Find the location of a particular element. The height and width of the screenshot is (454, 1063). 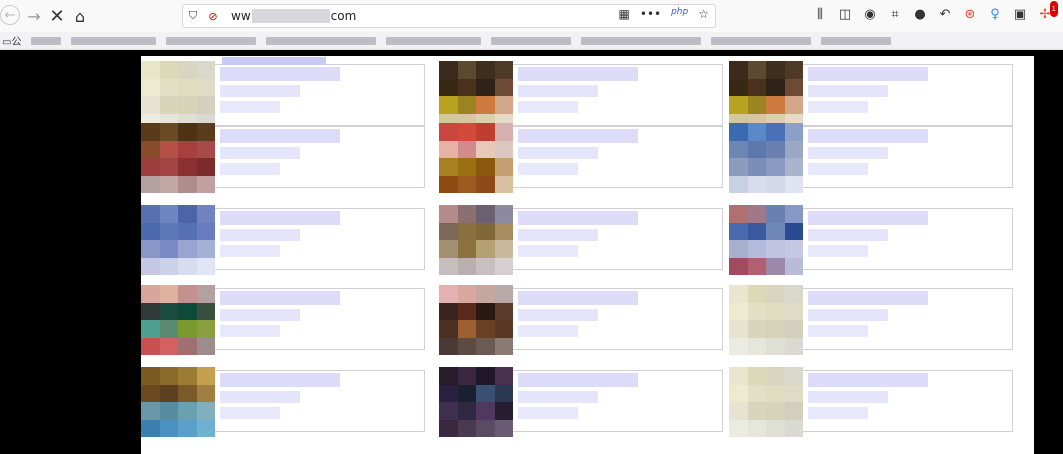

home-icon: ⌂ is located at coordinates (80, 16).